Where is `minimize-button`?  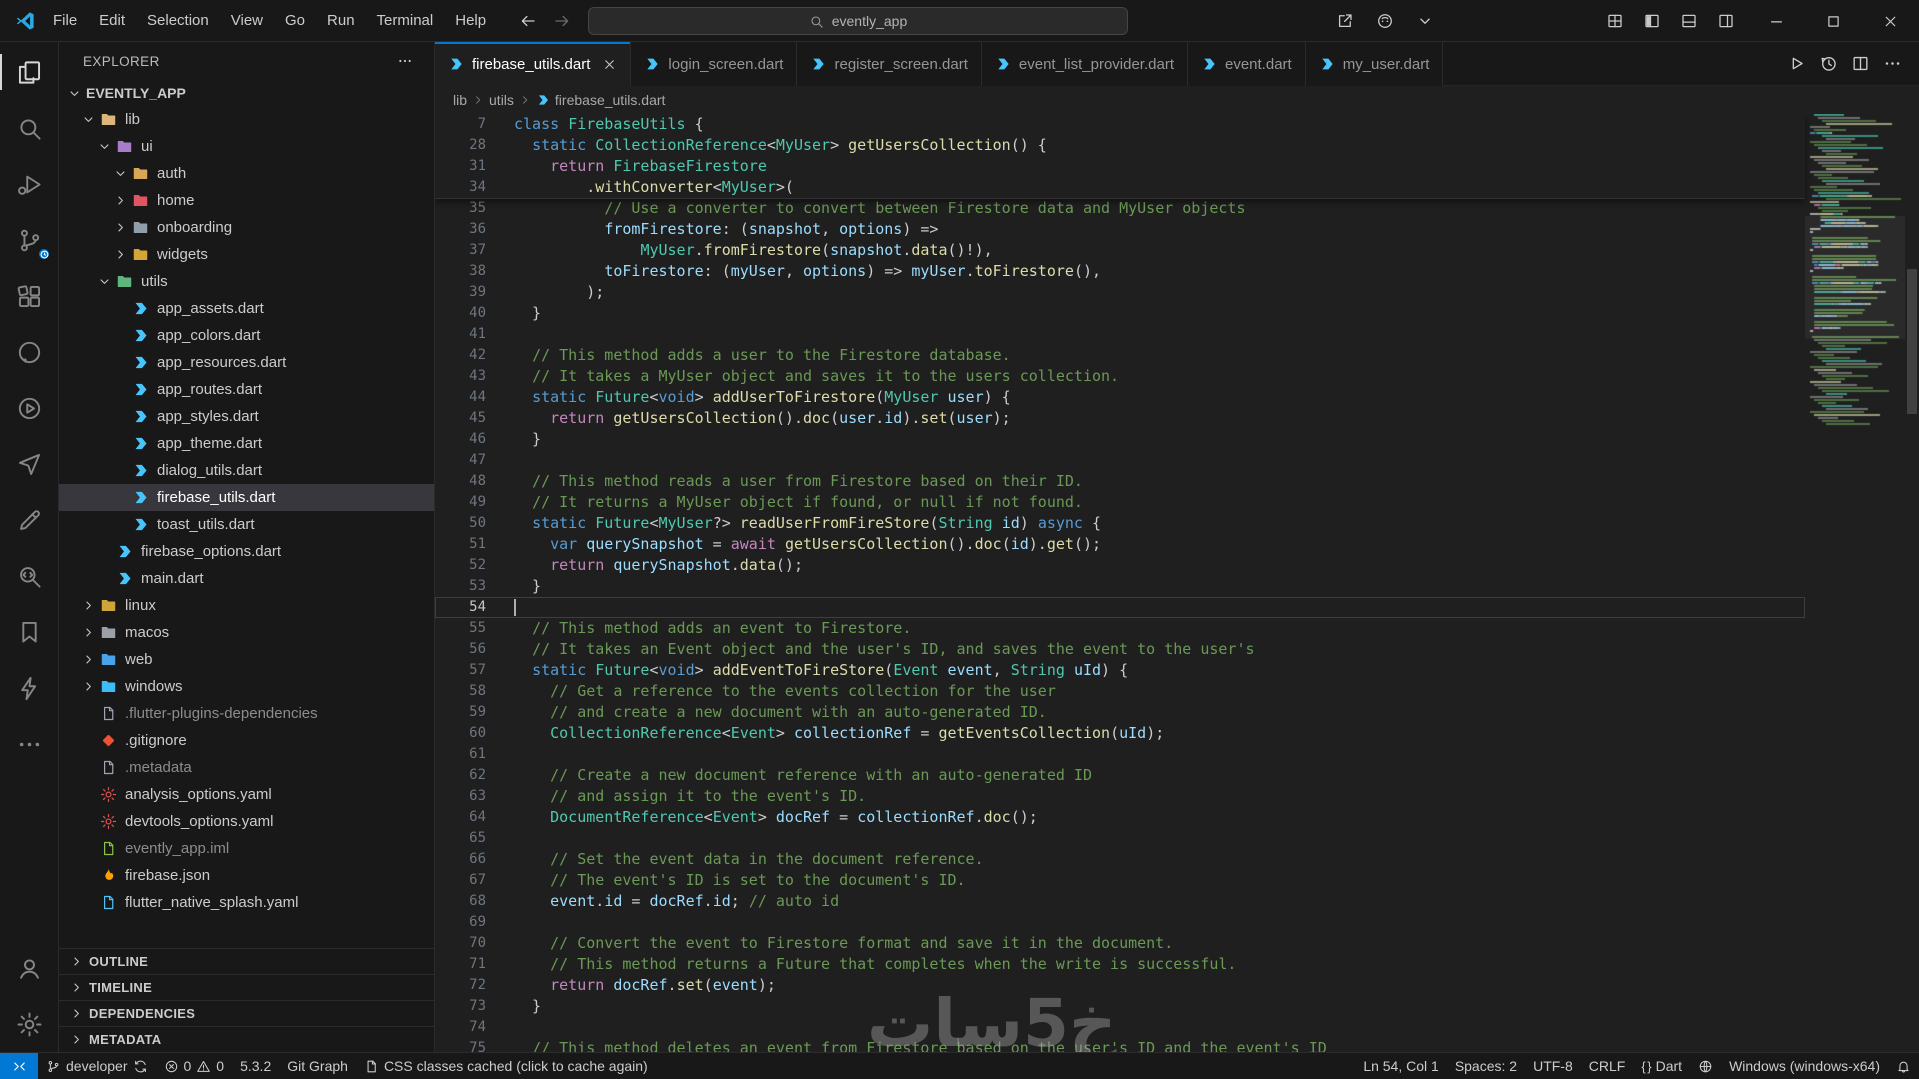
minimize-button is located at coordinates (1776, 21).